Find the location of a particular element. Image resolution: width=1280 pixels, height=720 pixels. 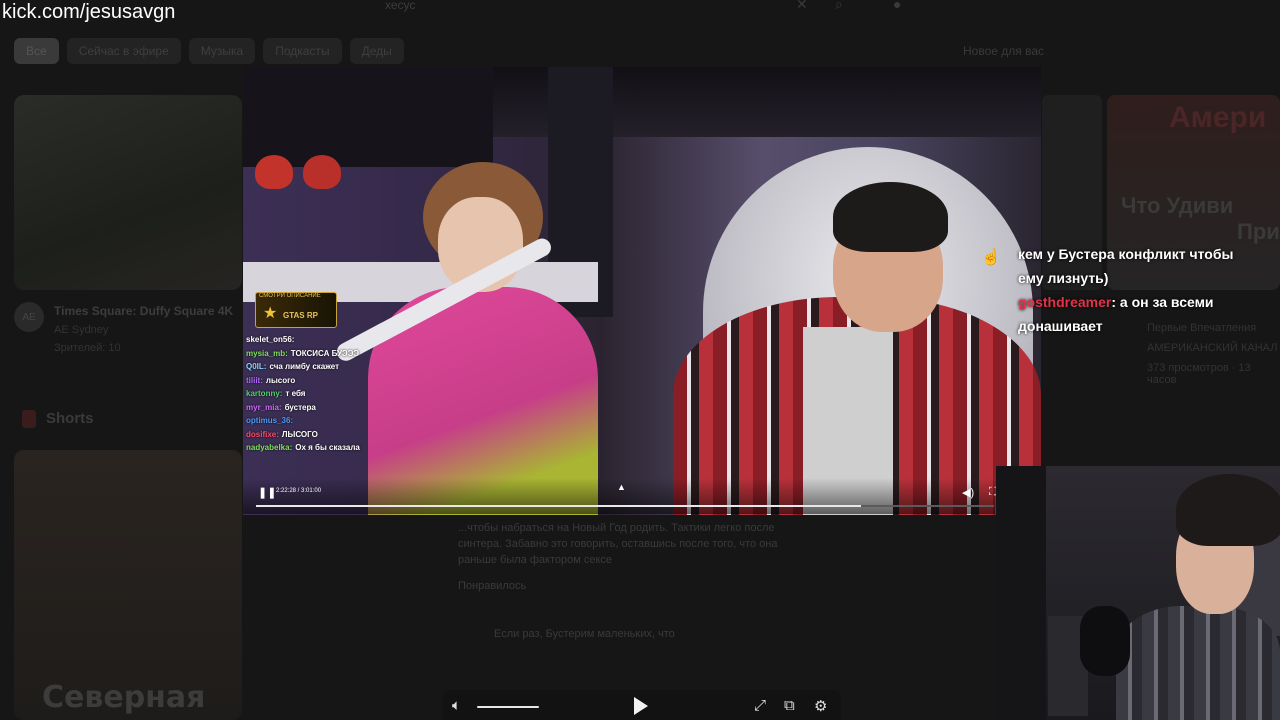

overlay-chat-line: optimus_36: is located at coordinates (271, 420).